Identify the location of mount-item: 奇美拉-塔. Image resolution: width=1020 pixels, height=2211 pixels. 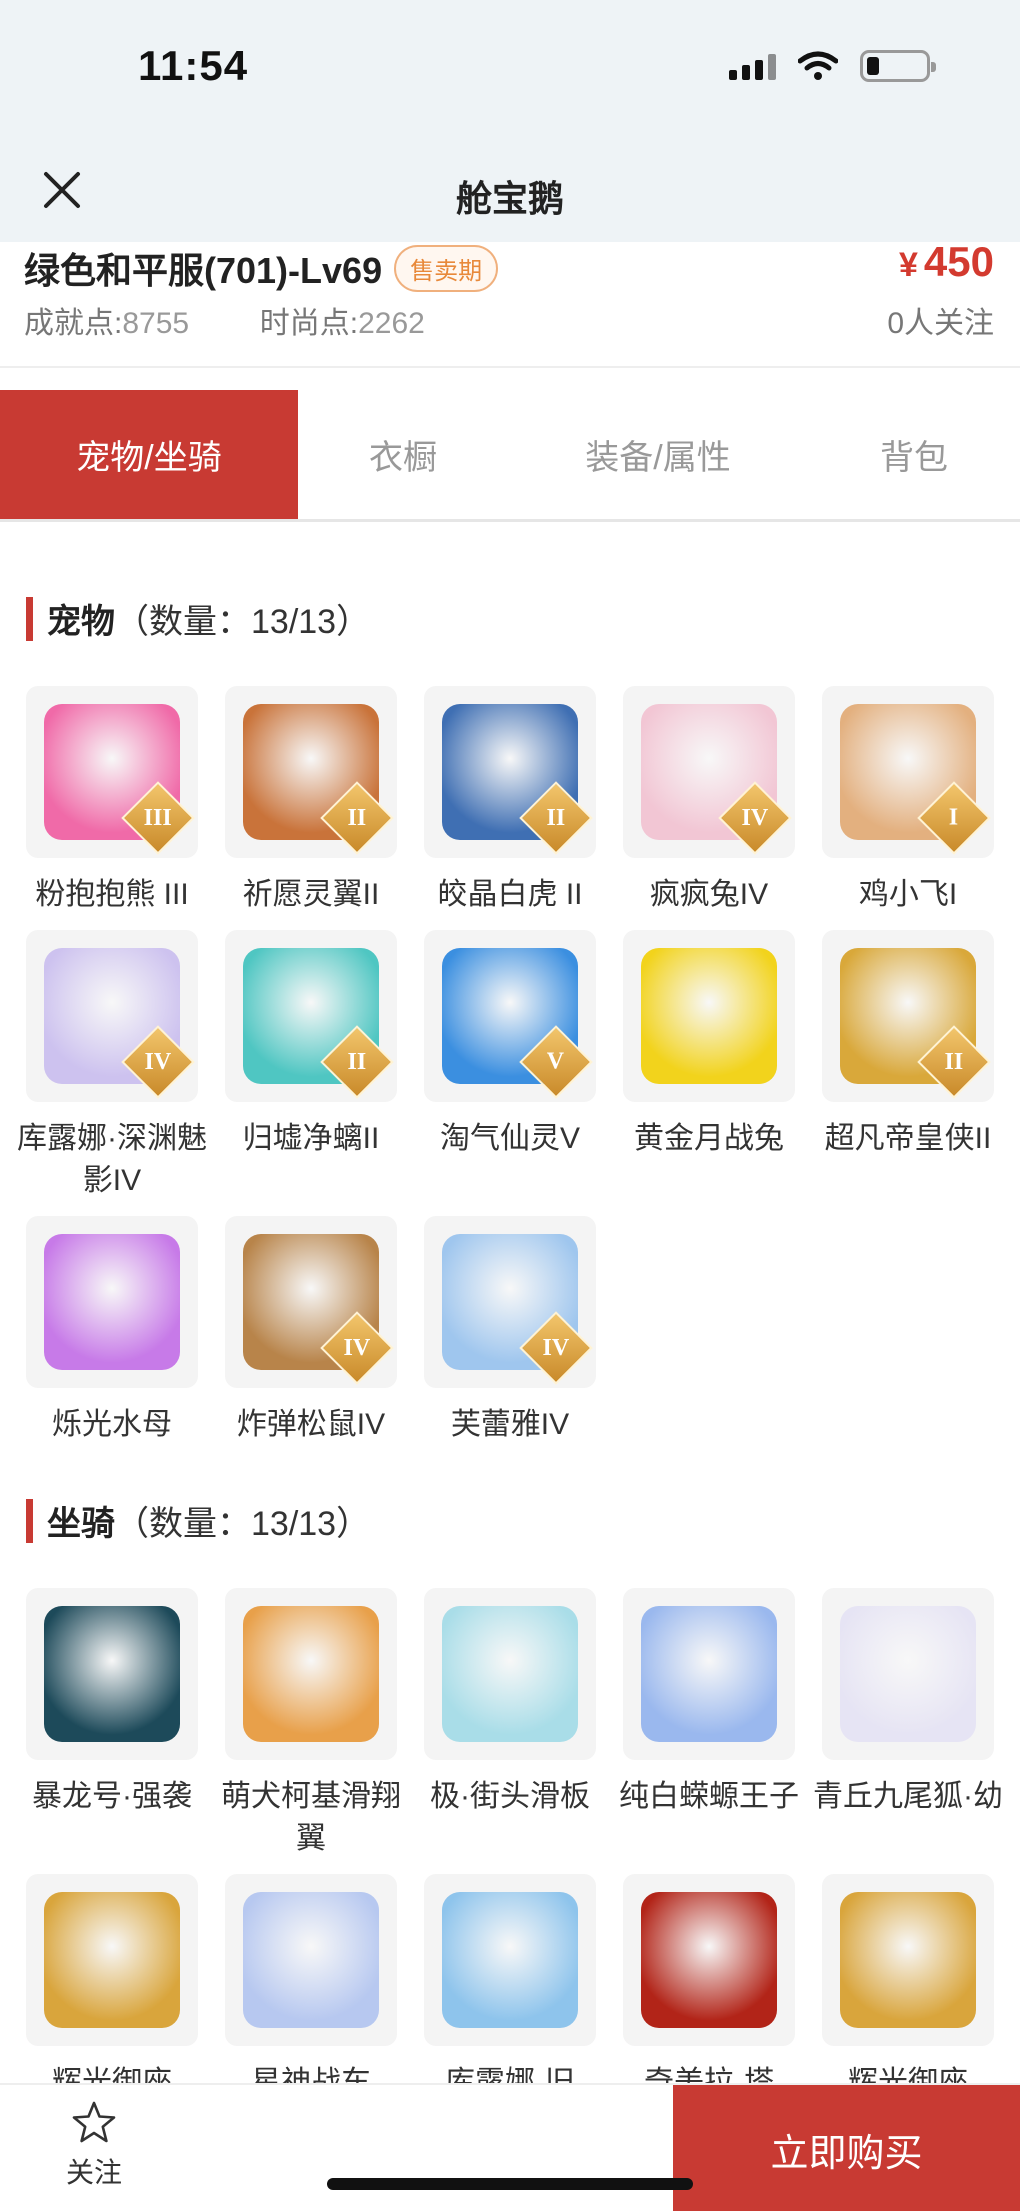
(709, 1989).